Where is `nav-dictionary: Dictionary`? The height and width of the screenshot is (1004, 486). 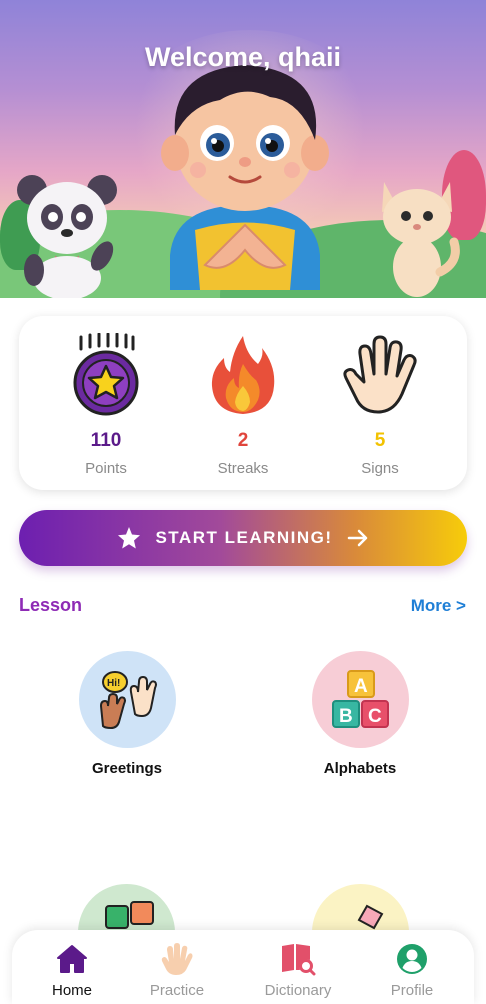
nav-dictionary: Dictionary is located at coordinates (298, 970).